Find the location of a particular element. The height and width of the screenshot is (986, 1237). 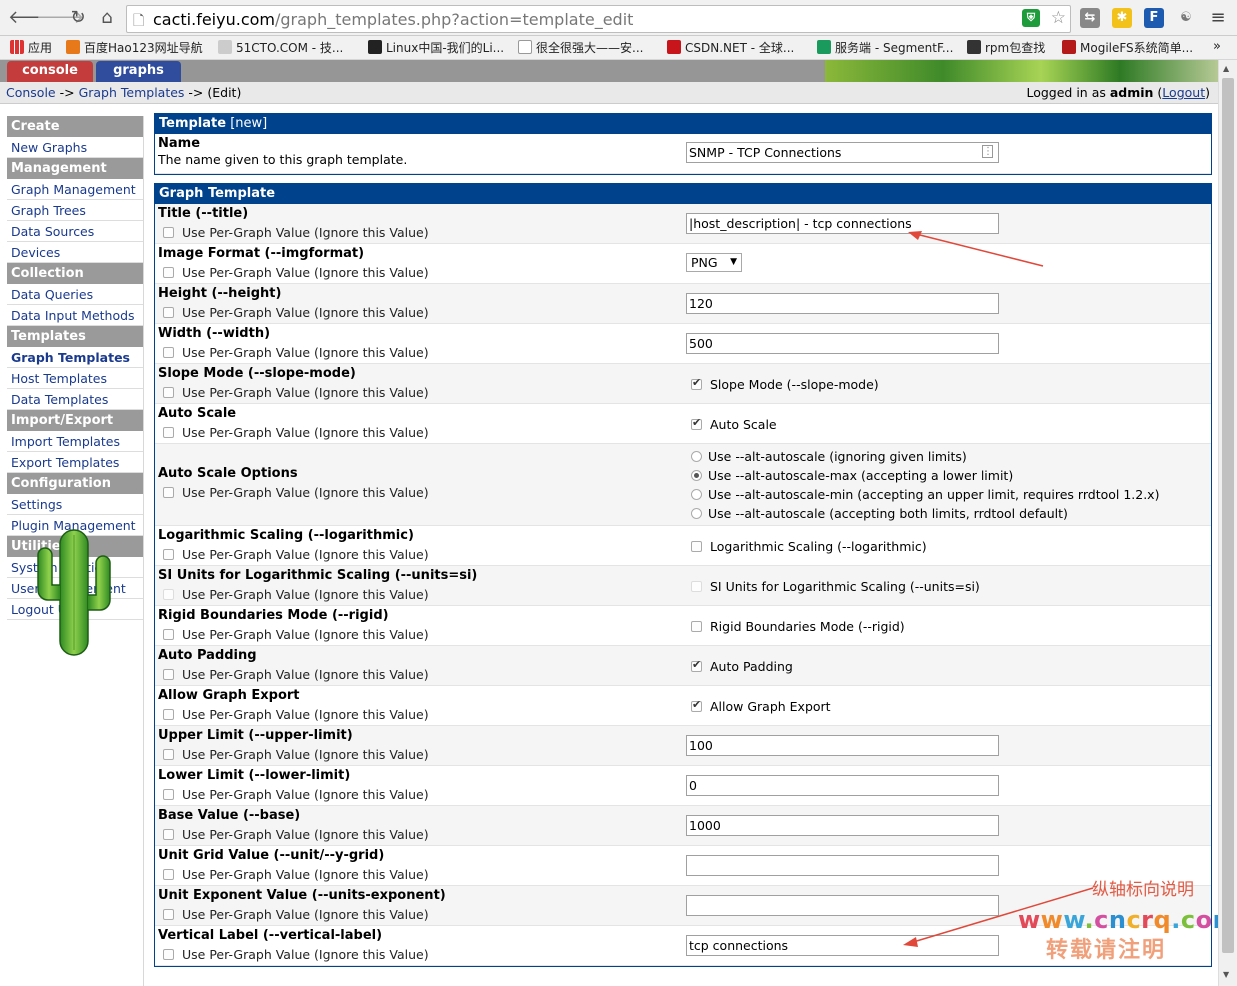

extension-translate-icon: ☯ is located at coordinates (1186, 18).